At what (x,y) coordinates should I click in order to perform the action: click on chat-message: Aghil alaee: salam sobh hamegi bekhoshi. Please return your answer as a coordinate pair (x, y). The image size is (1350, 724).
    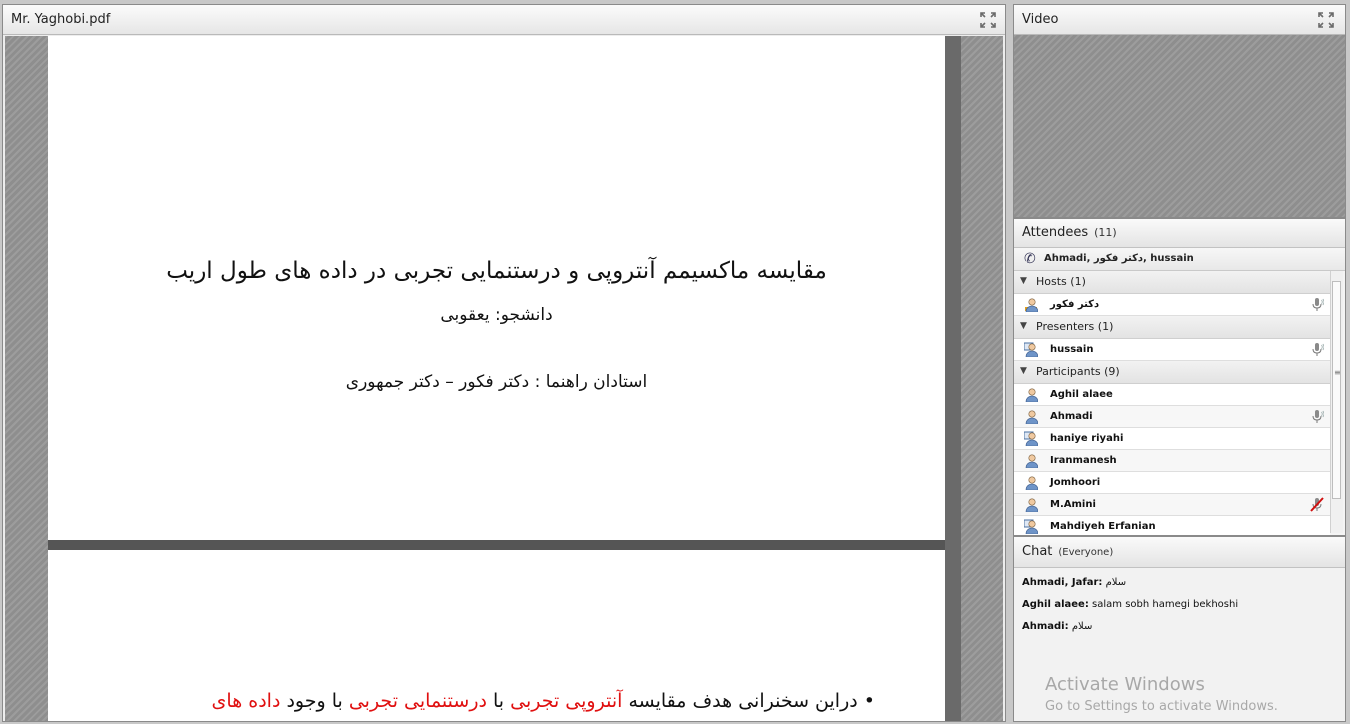
    Looking at the image, I should click on (1130, 604).